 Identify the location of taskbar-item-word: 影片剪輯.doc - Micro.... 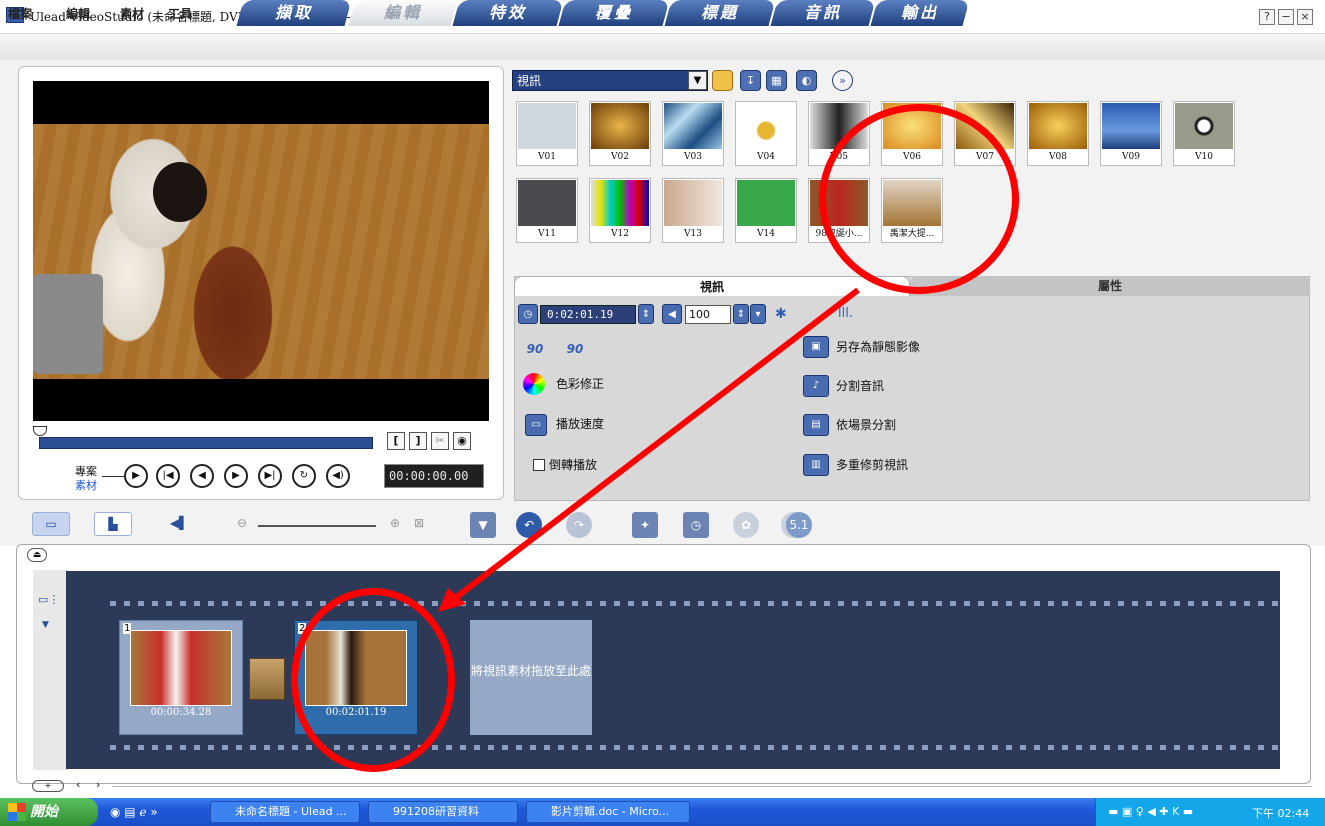
(608, 812).